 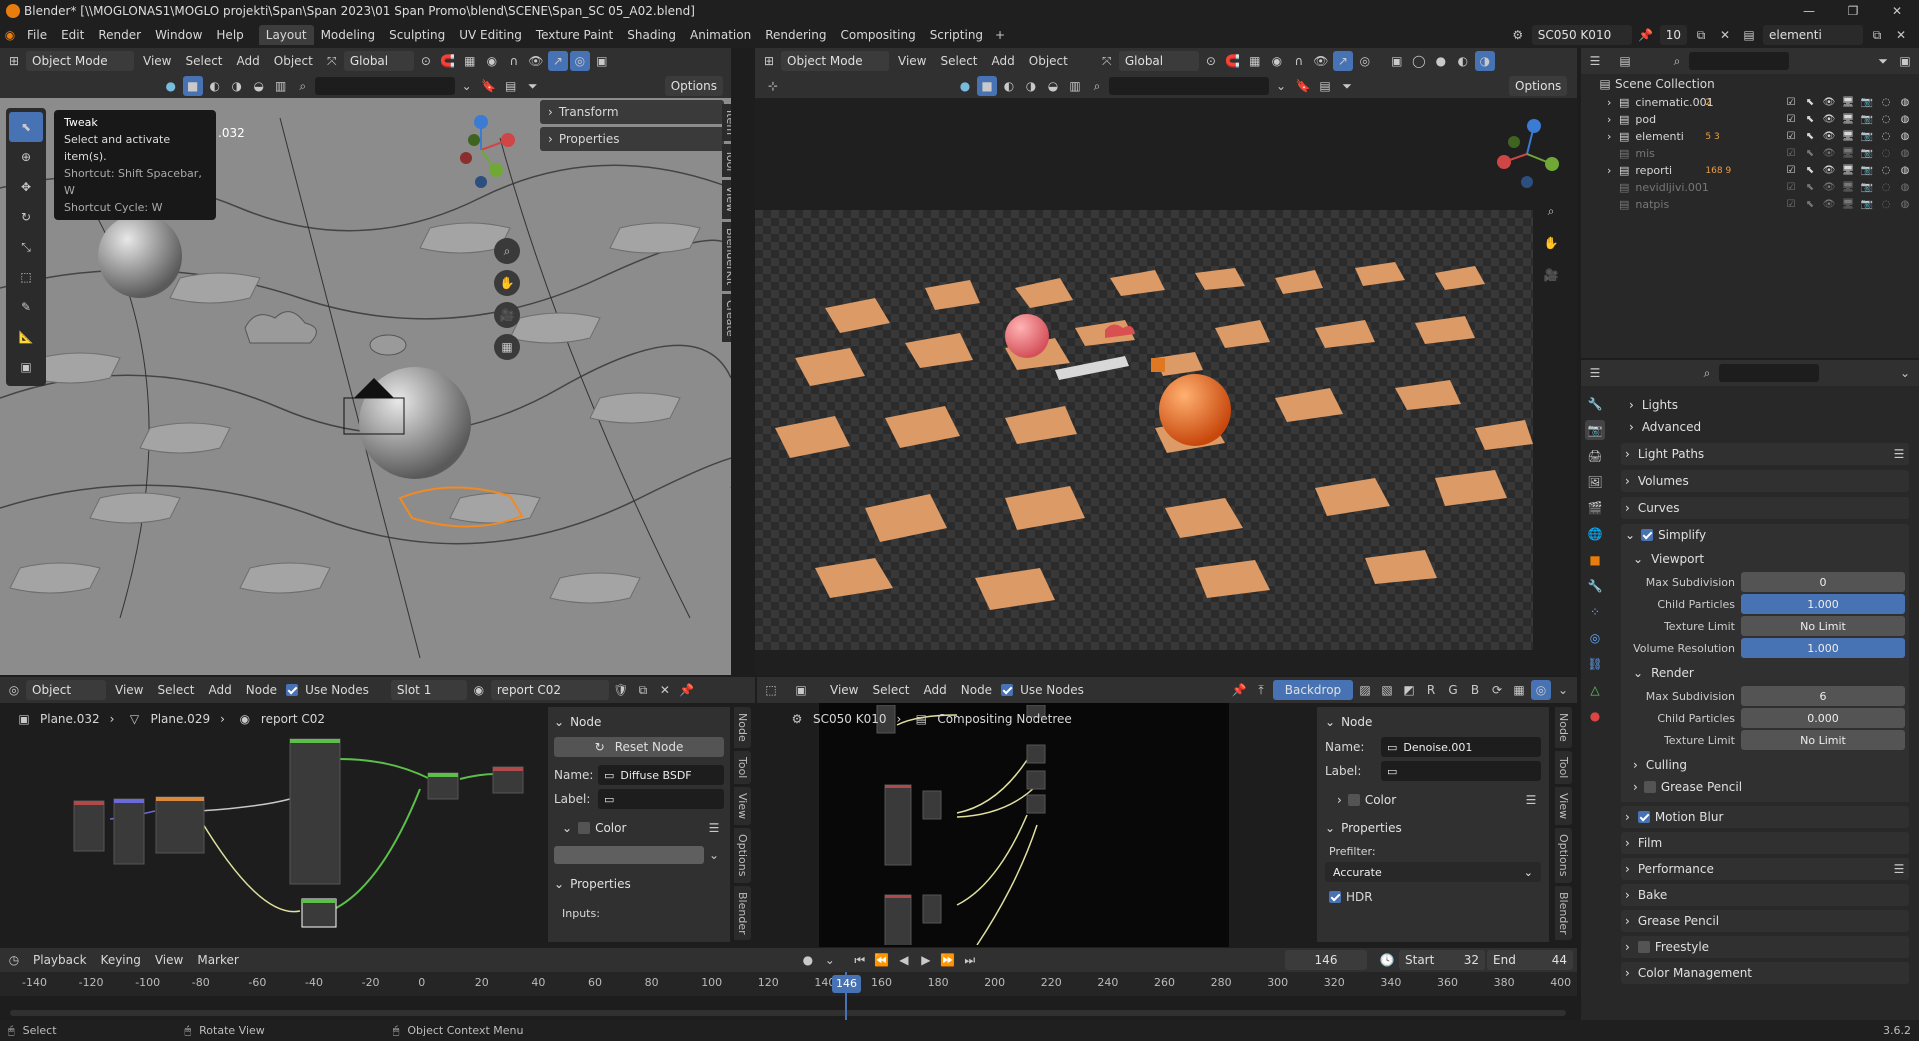 What do you see at coordinates (1877, 35) in the screenshot?
I see `add-viewlayer-icon: ⧉` at bounding box center [1877, 35].